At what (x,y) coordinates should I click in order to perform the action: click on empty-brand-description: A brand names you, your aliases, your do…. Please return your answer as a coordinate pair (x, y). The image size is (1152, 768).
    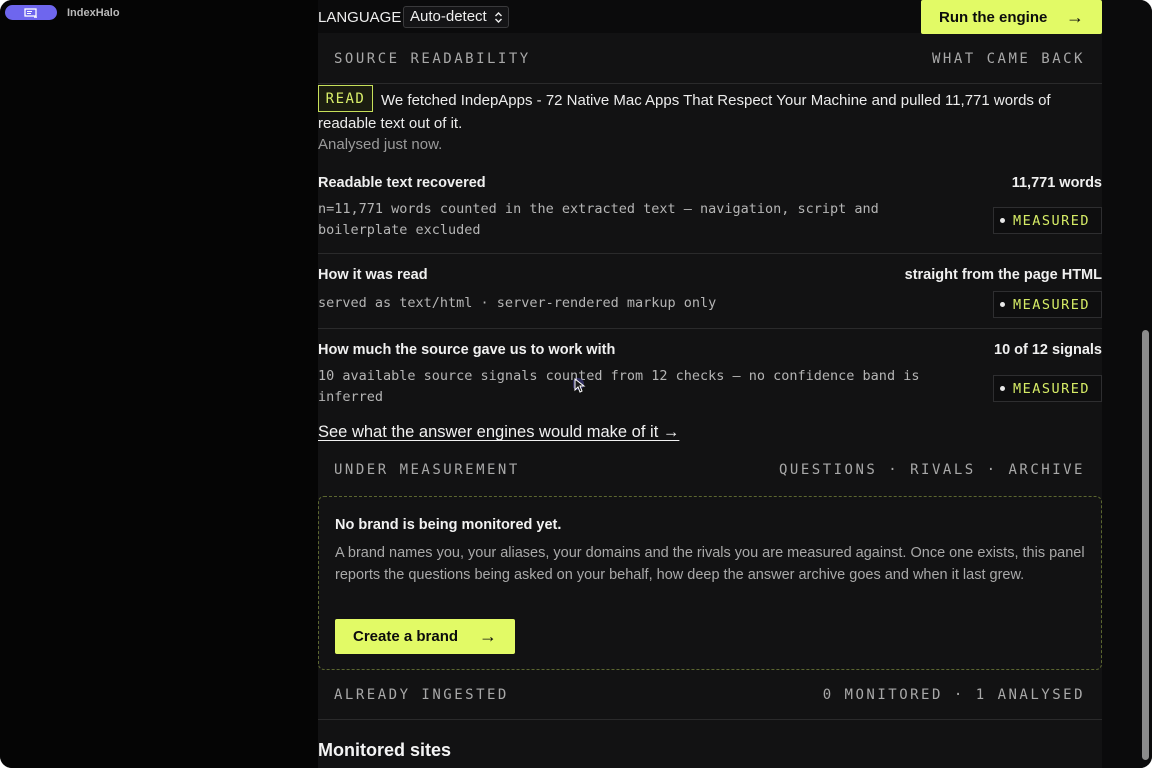
    Looking at the image, I should click on (710, 564).